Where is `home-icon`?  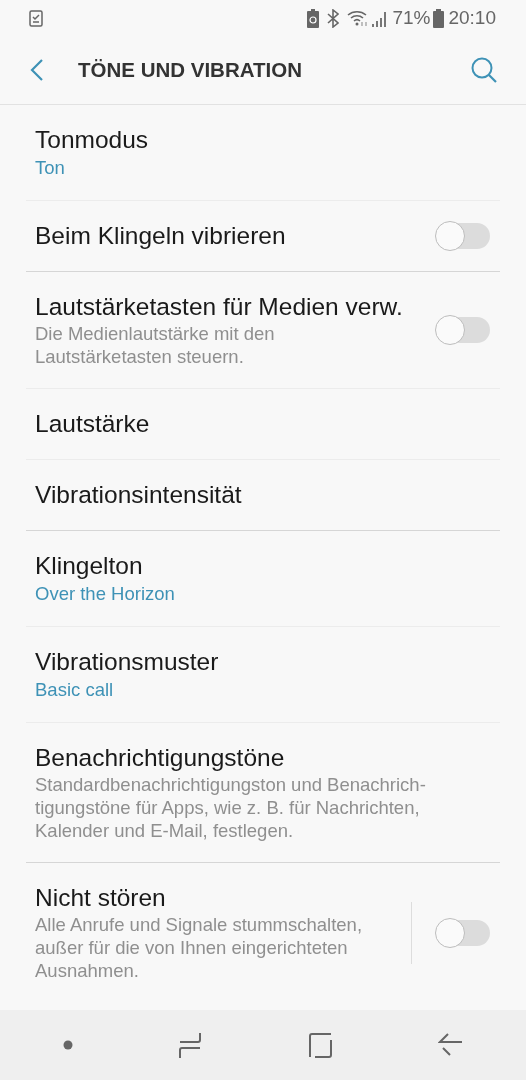
home-icon is located at coordinates (320, 1045).